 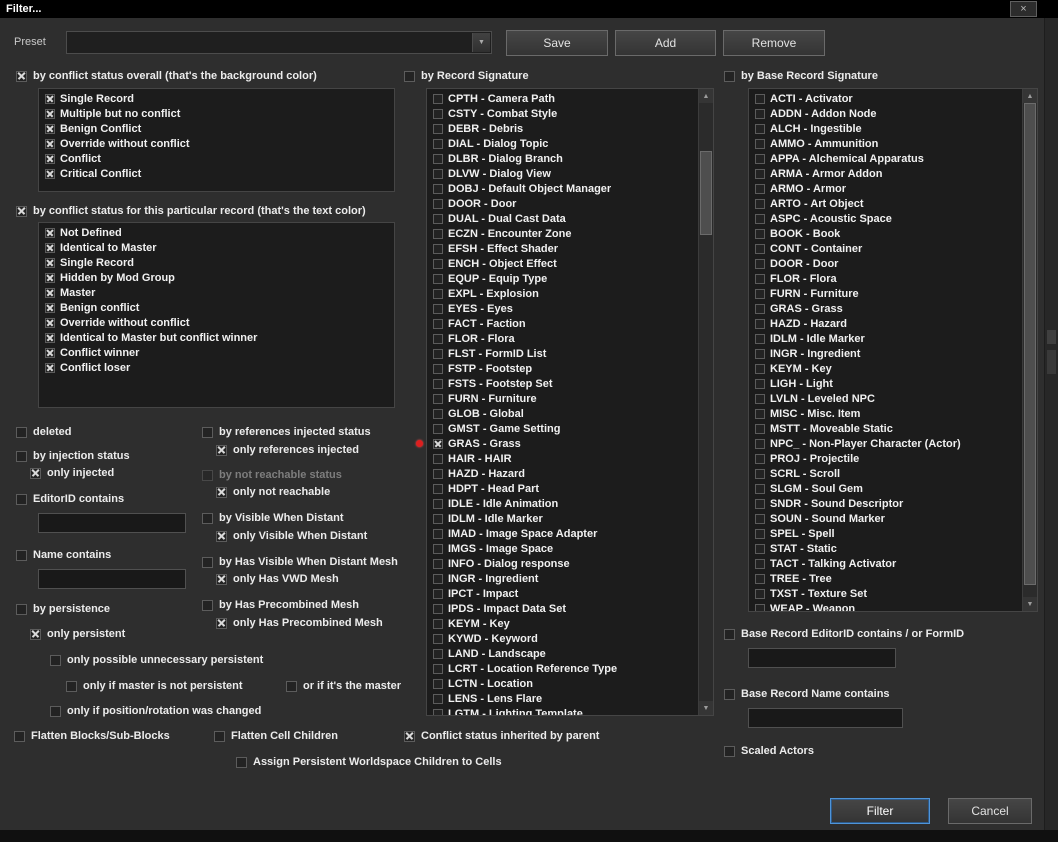 What do you see at coordinates (156, 660) in the screenshot?
I see `only-unnecessary-persistent-checkbox: only possible unnecessary persistent` at bounding box center [156, 660].